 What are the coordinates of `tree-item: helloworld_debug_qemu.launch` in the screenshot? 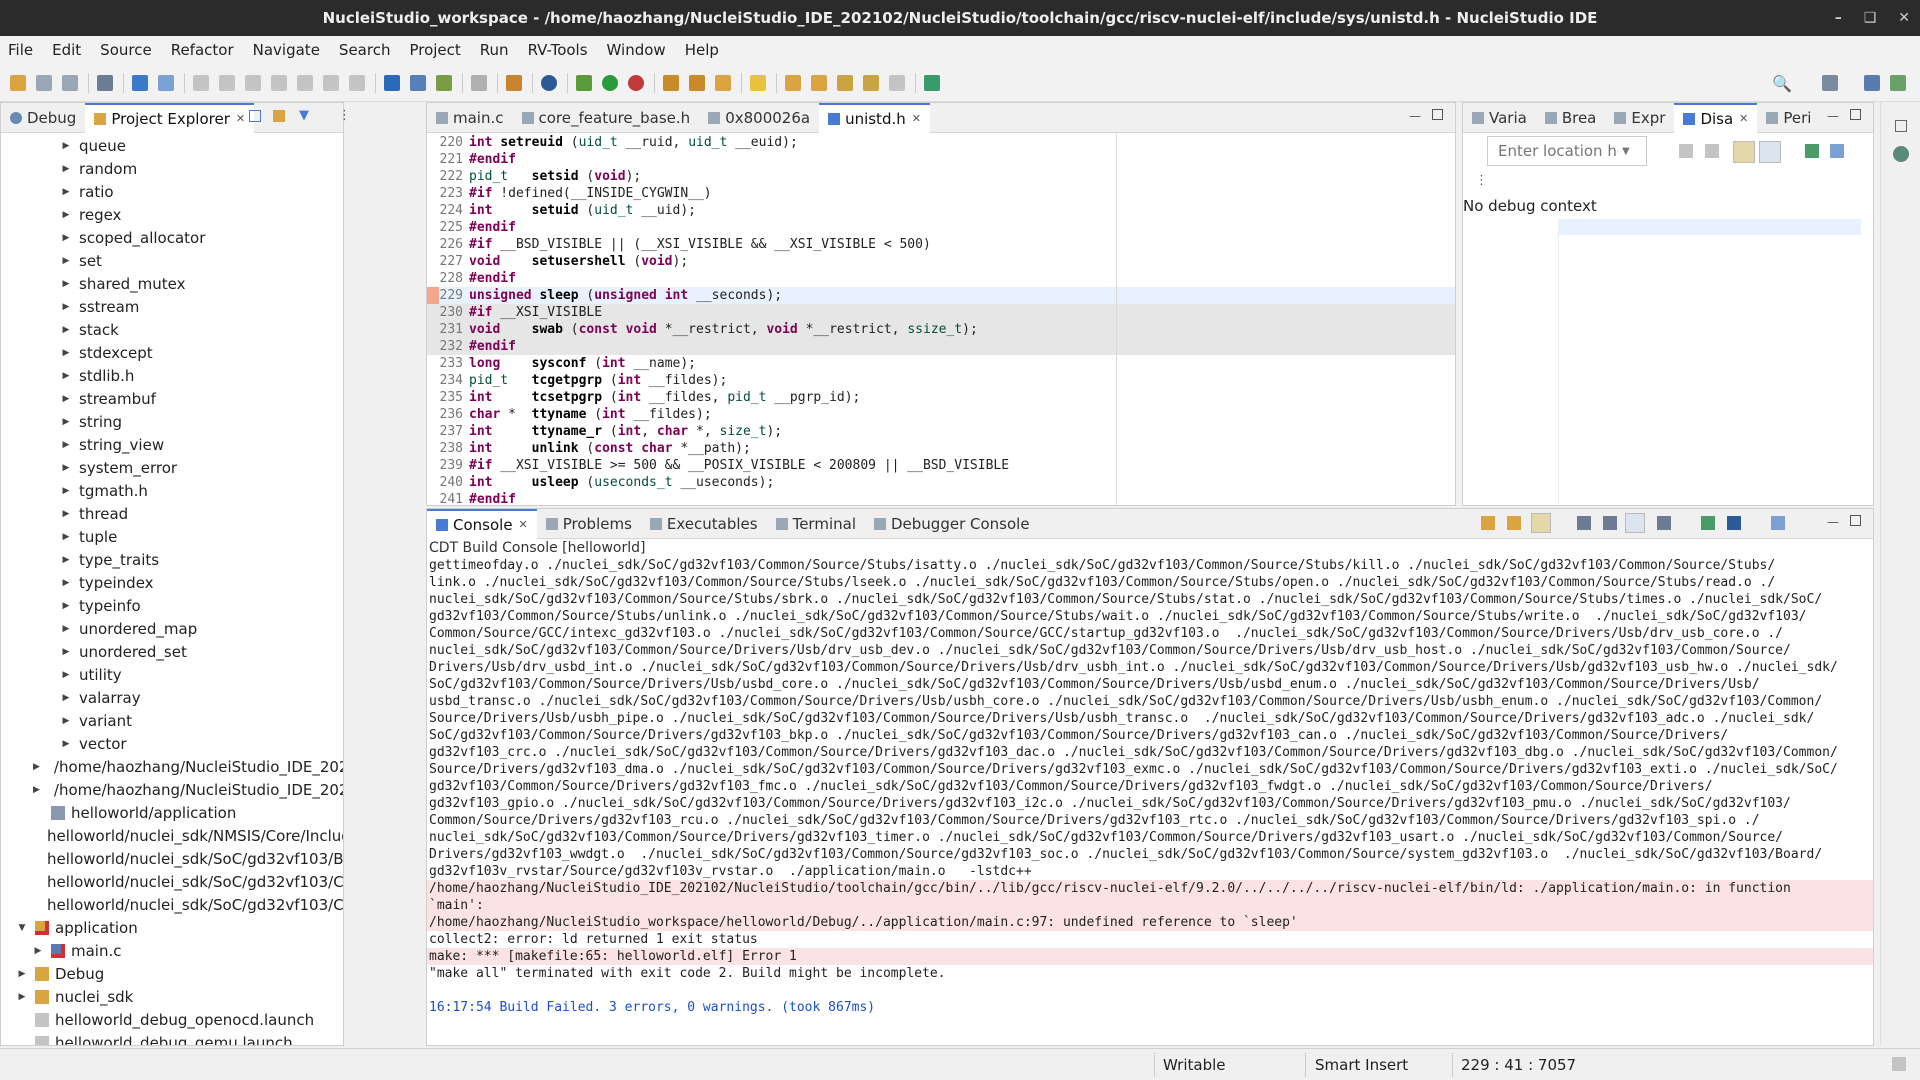 It's located at (172, 1038).